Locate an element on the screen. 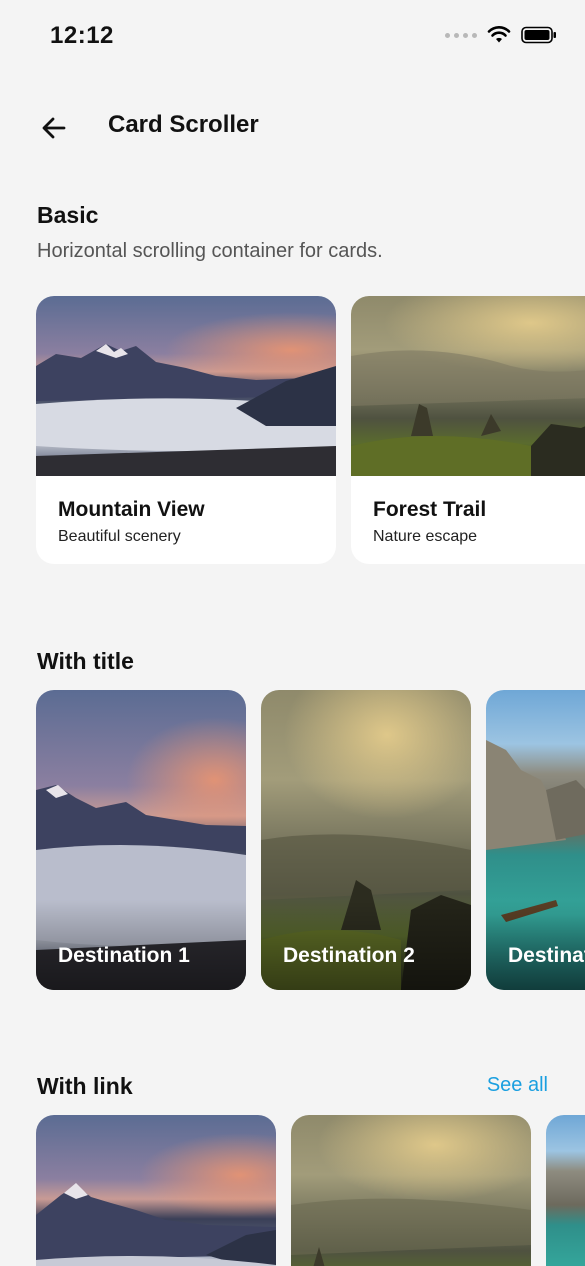 The width and height of the screenshot is (585, 1266). status-icons is located at coordinates (501, 35).